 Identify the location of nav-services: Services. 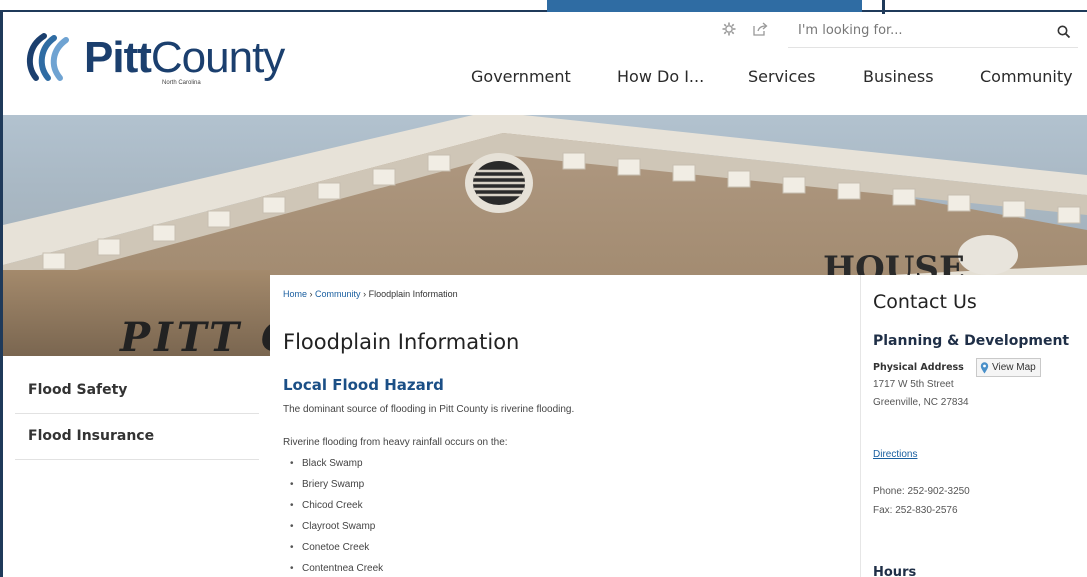
(781, 79).